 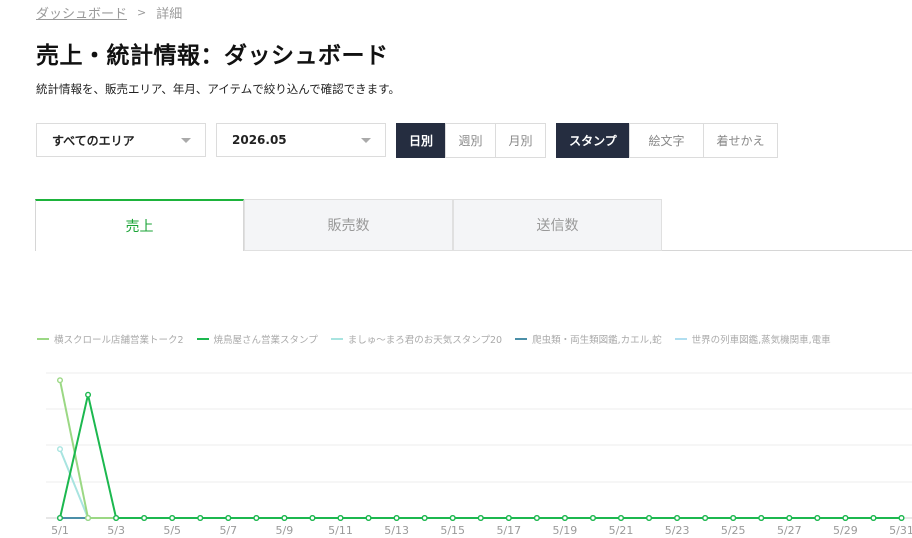 I want to click on metric-tabs: 売上 販売数 送信数, so click(x=473, y=225).